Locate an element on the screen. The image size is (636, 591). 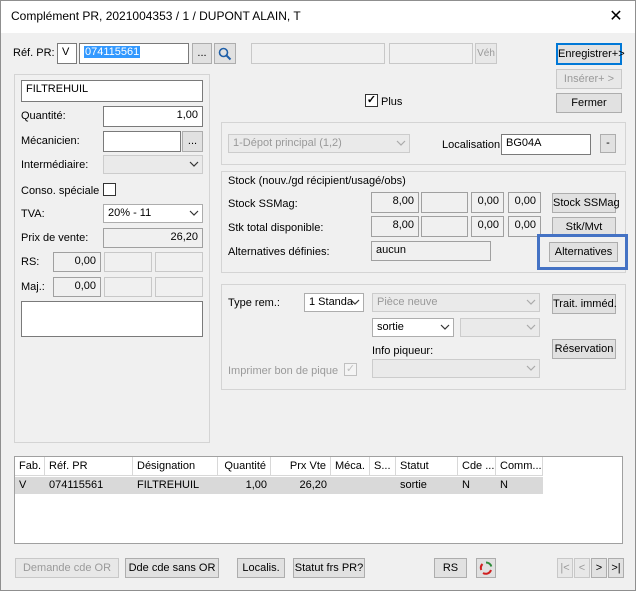
info-piqueur-label: Info piqueur: is located at coordinates (403, 351).